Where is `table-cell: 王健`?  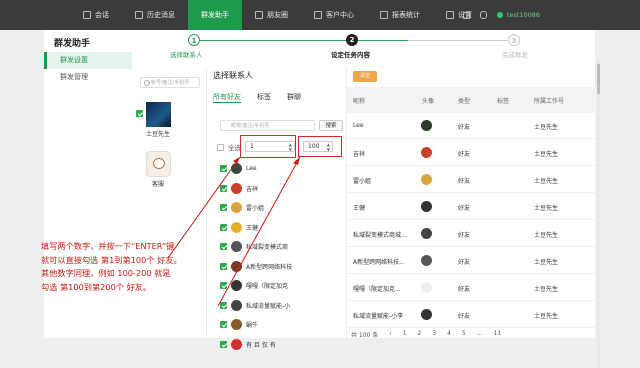
table-cell: 王健 is located at coordinates (359, 208).